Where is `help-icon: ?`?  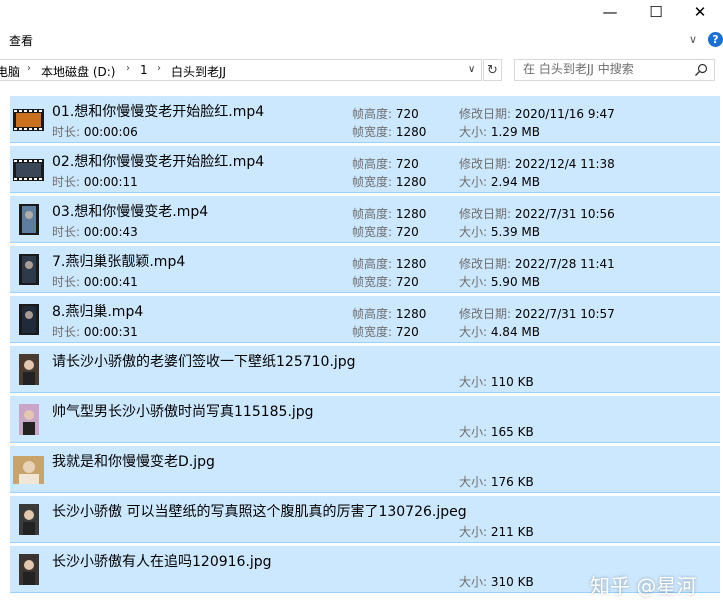
help-icon: ? is located at coordinates (715, 39).